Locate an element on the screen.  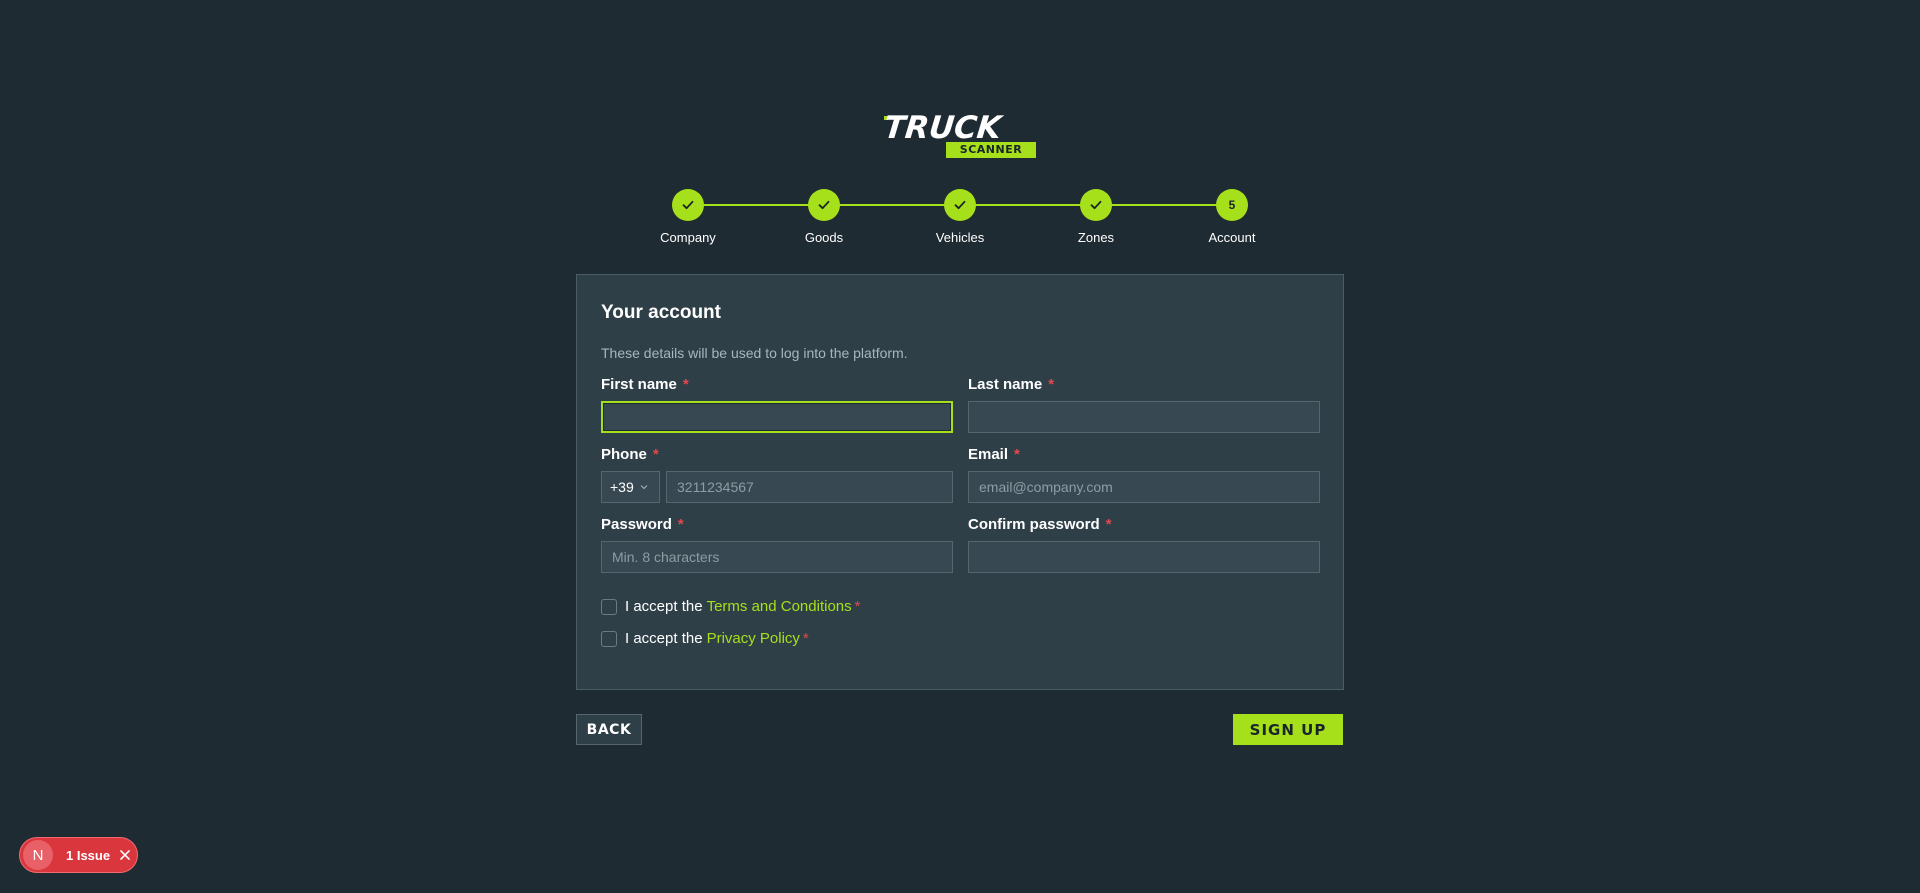
step-zones: Zones is located at coordinates (1096, 217).